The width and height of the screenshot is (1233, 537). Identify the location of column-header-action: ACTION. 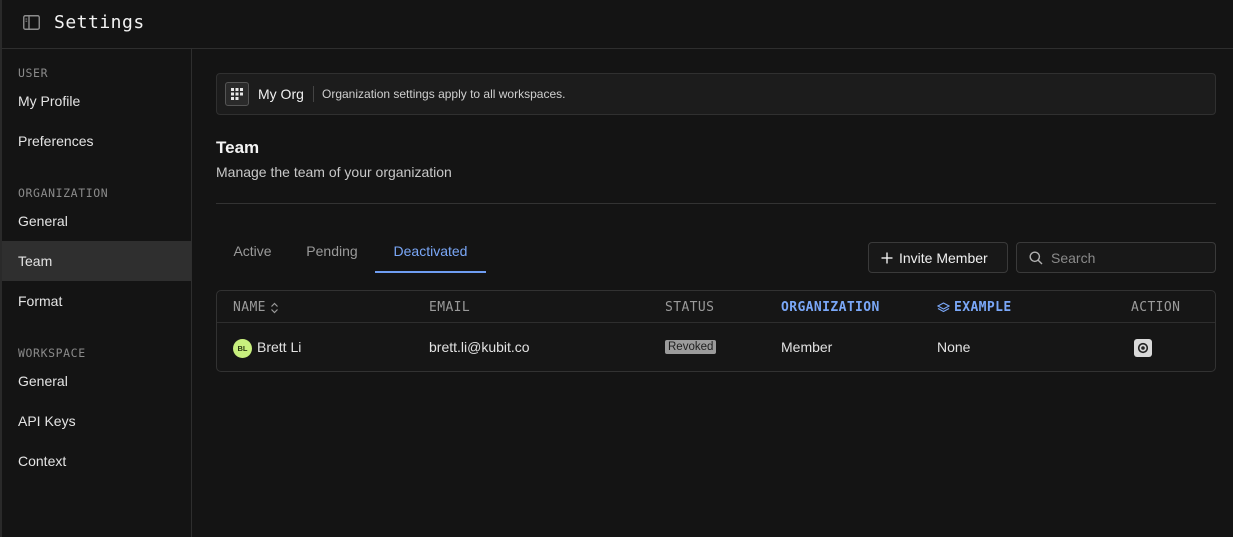
(1156, 307).